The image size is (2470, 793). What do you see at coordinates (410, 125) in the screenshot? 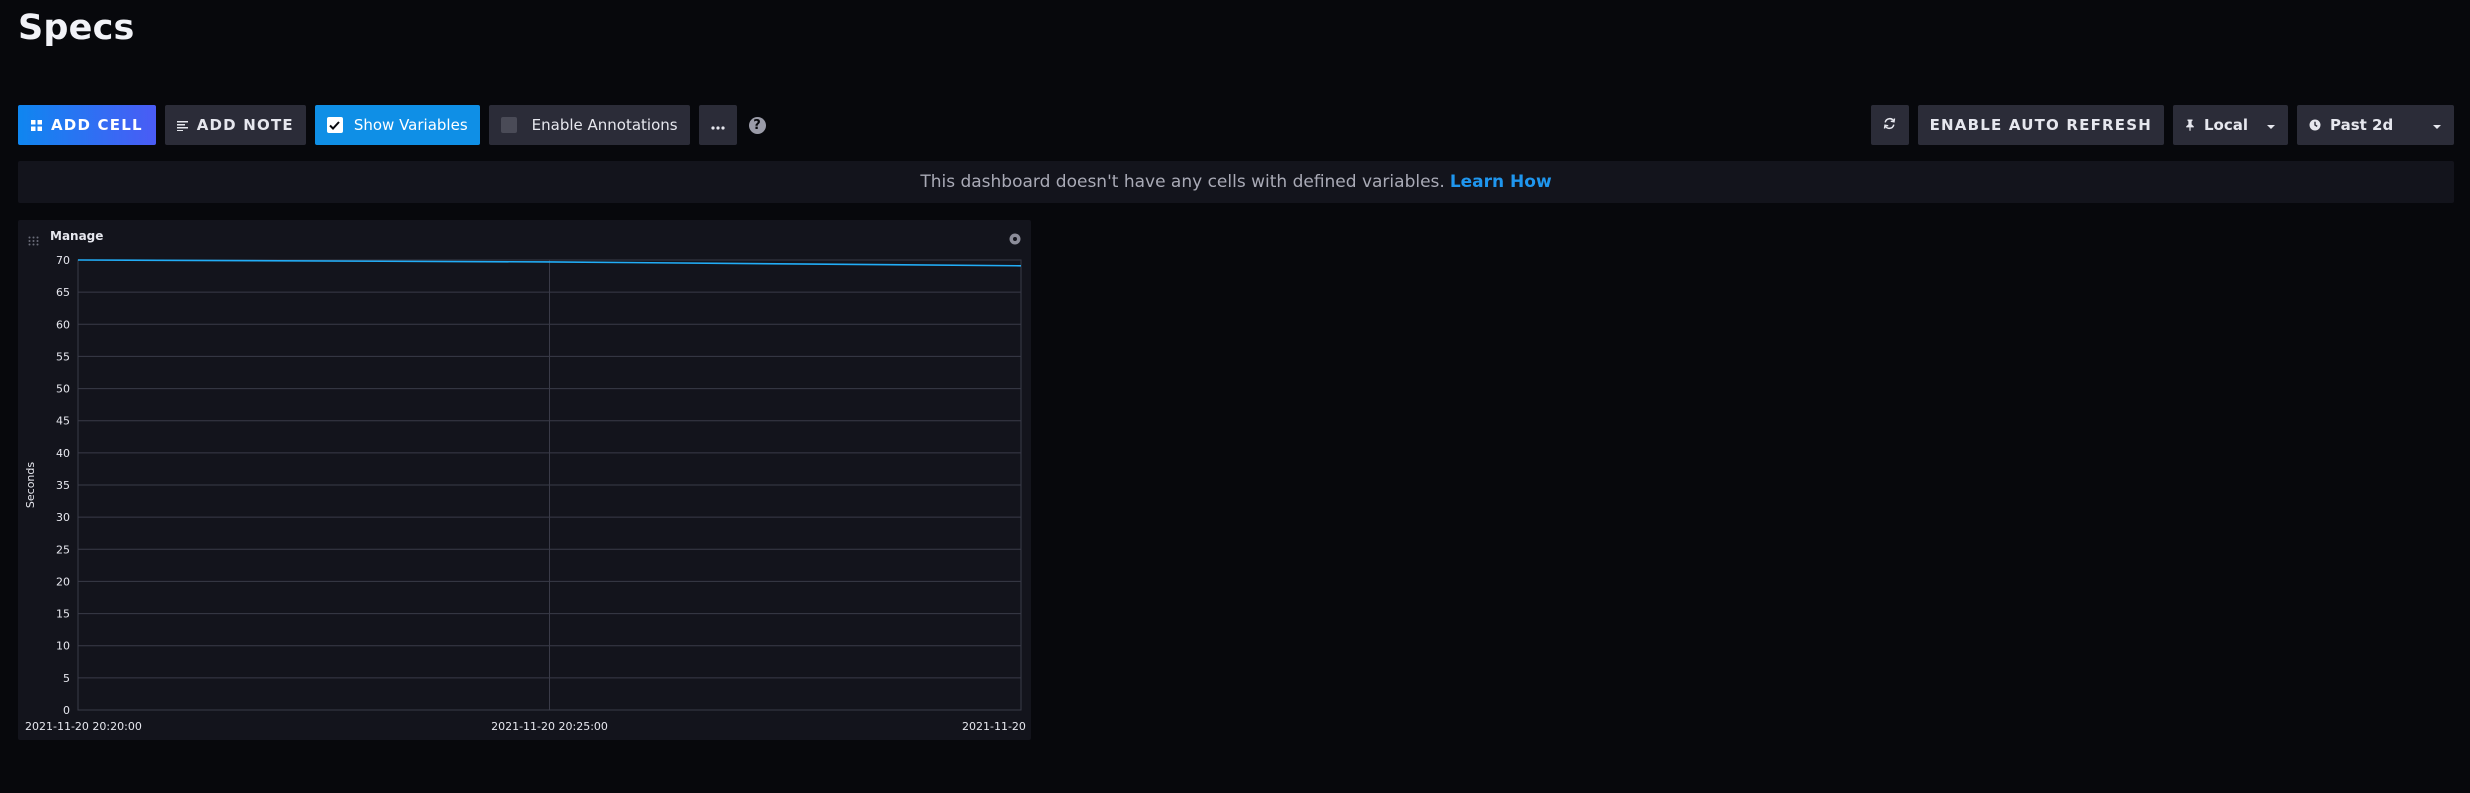
I see `show-variables-label: Show Variables` at bounding box center [410, 125].